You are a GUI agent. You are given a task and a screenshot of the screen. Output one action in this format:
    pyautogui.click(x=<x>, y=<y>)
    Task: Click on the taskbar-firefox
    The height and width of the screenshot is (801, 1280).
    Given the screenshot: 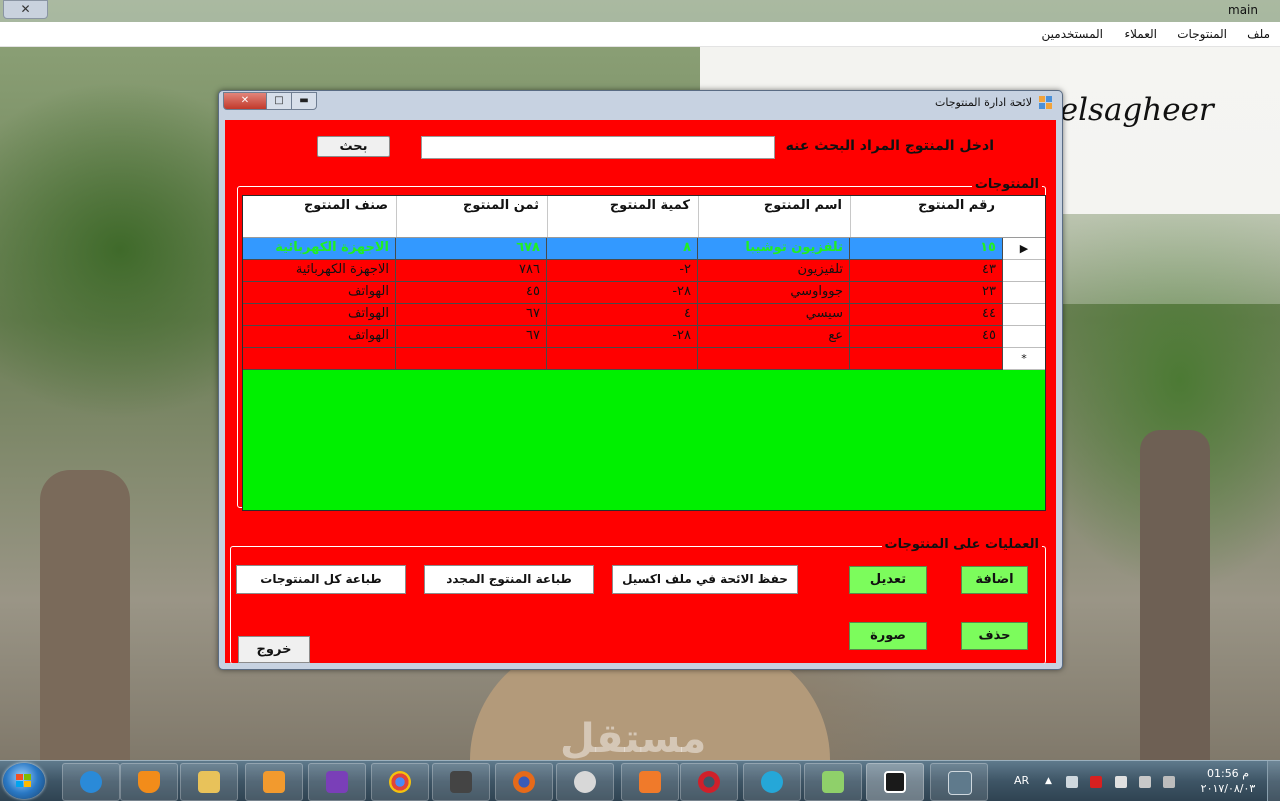 What is the action you would take?
    pyautogui.click(x=524, y=782)
    